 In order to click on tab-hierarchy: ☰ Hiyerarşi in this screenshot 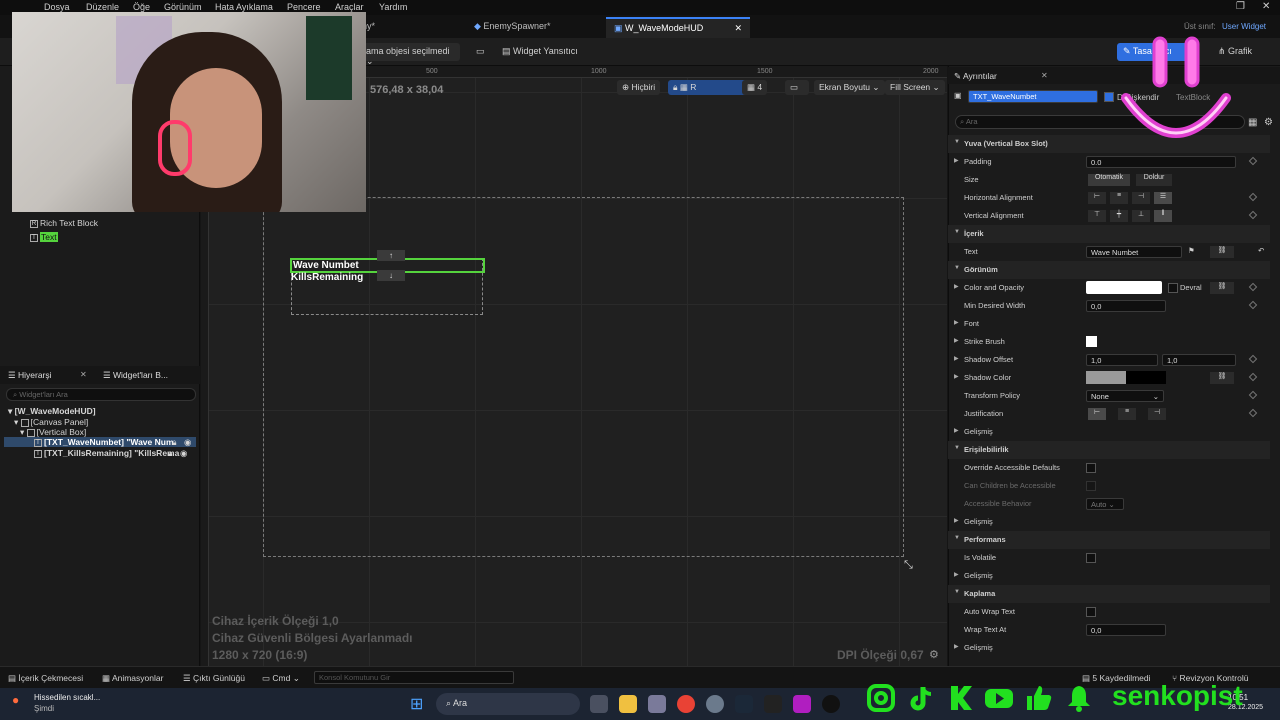, I will do `click(30, 375)`.